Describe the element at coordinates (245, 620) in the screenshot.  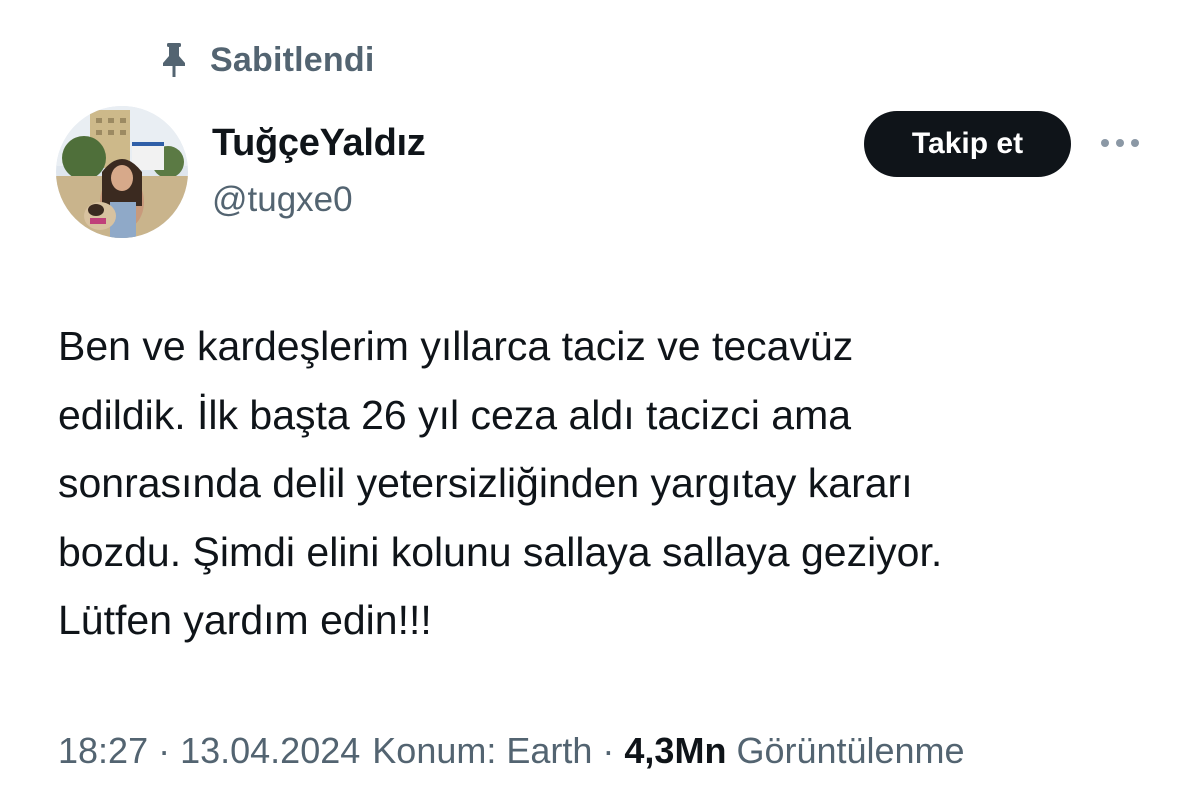
I see `tweet-text-line: Lütfen yardım edin!!!` at that location.